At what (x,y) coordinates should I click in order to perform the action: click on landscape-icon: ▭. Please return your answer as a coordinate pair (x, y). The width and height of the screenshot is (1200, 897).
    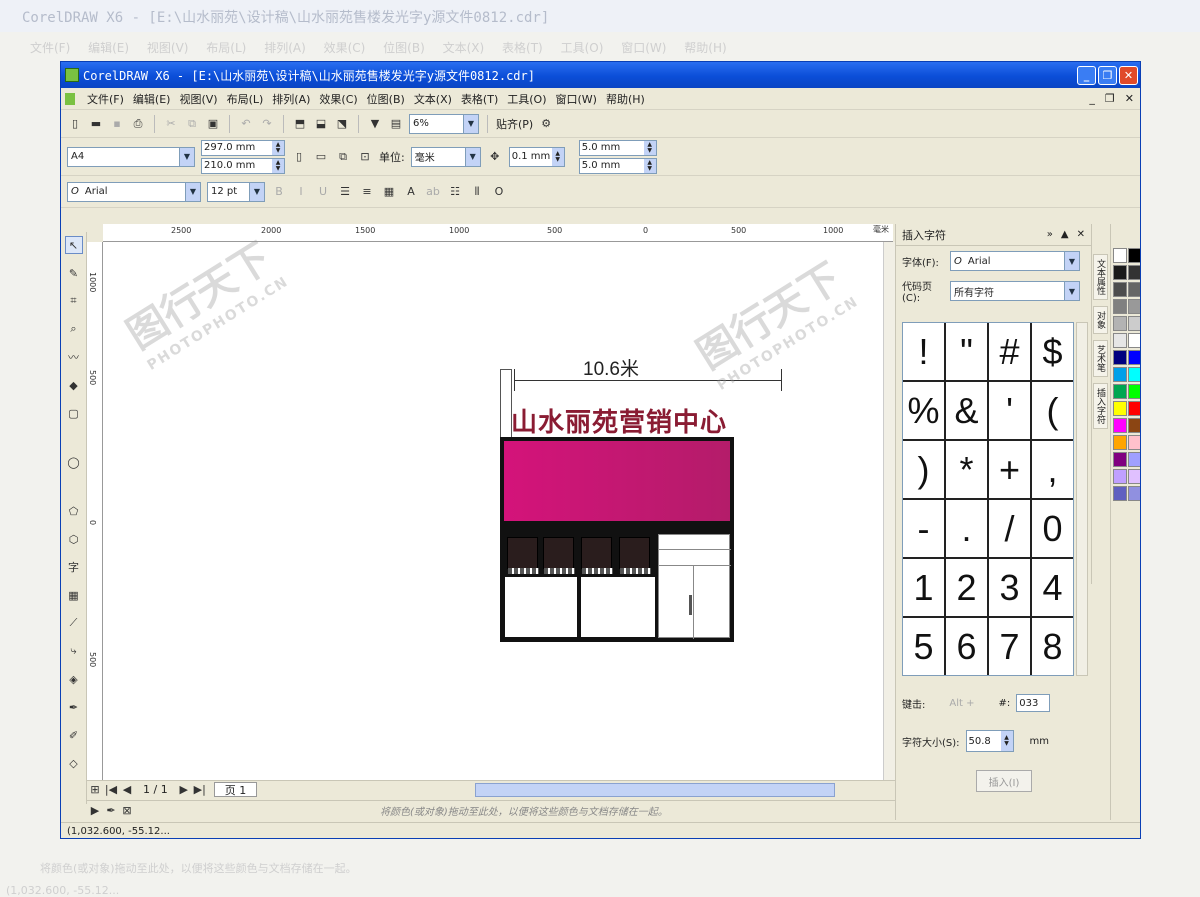
    Looking at the image, I should click on (321, 157).